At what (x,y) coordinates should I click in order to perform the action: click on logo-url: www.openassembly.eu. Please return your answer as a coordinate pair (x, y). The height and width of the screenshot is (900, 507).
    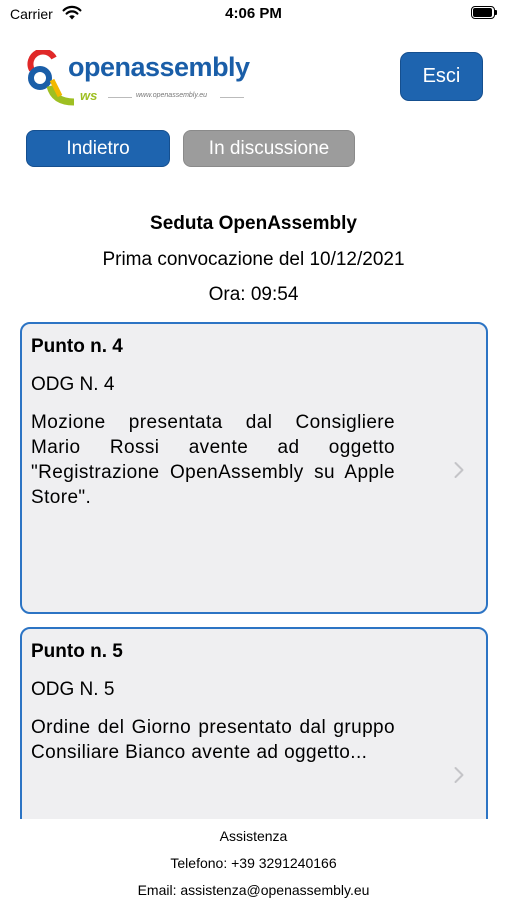
    Looking at the image, I should click on (172, 95).